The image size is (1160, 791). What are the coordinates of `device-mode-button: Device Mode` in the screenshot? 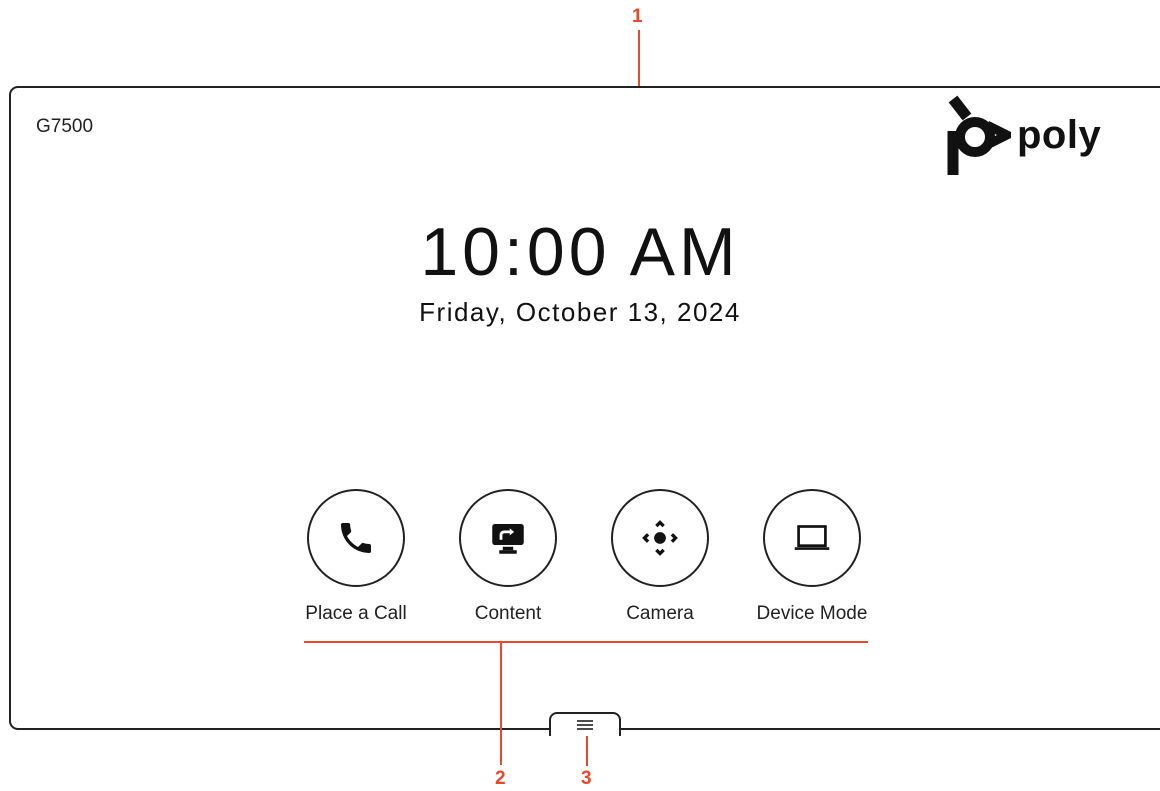 It's located at (812, 557).